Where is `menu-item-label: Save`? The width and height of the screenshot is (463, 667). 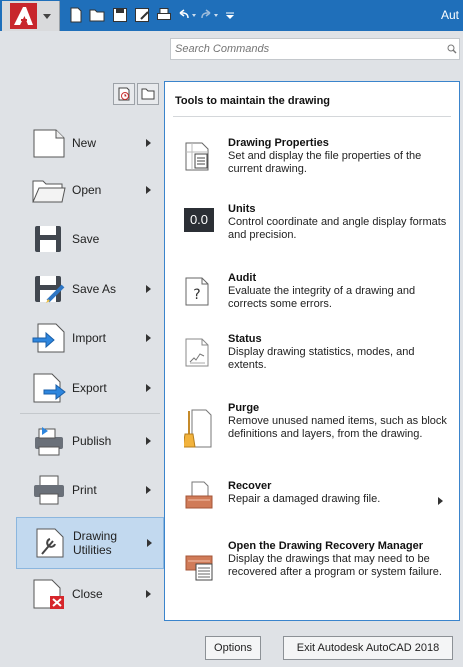 menu-item-label: Save is located at coordinates (86, 239).